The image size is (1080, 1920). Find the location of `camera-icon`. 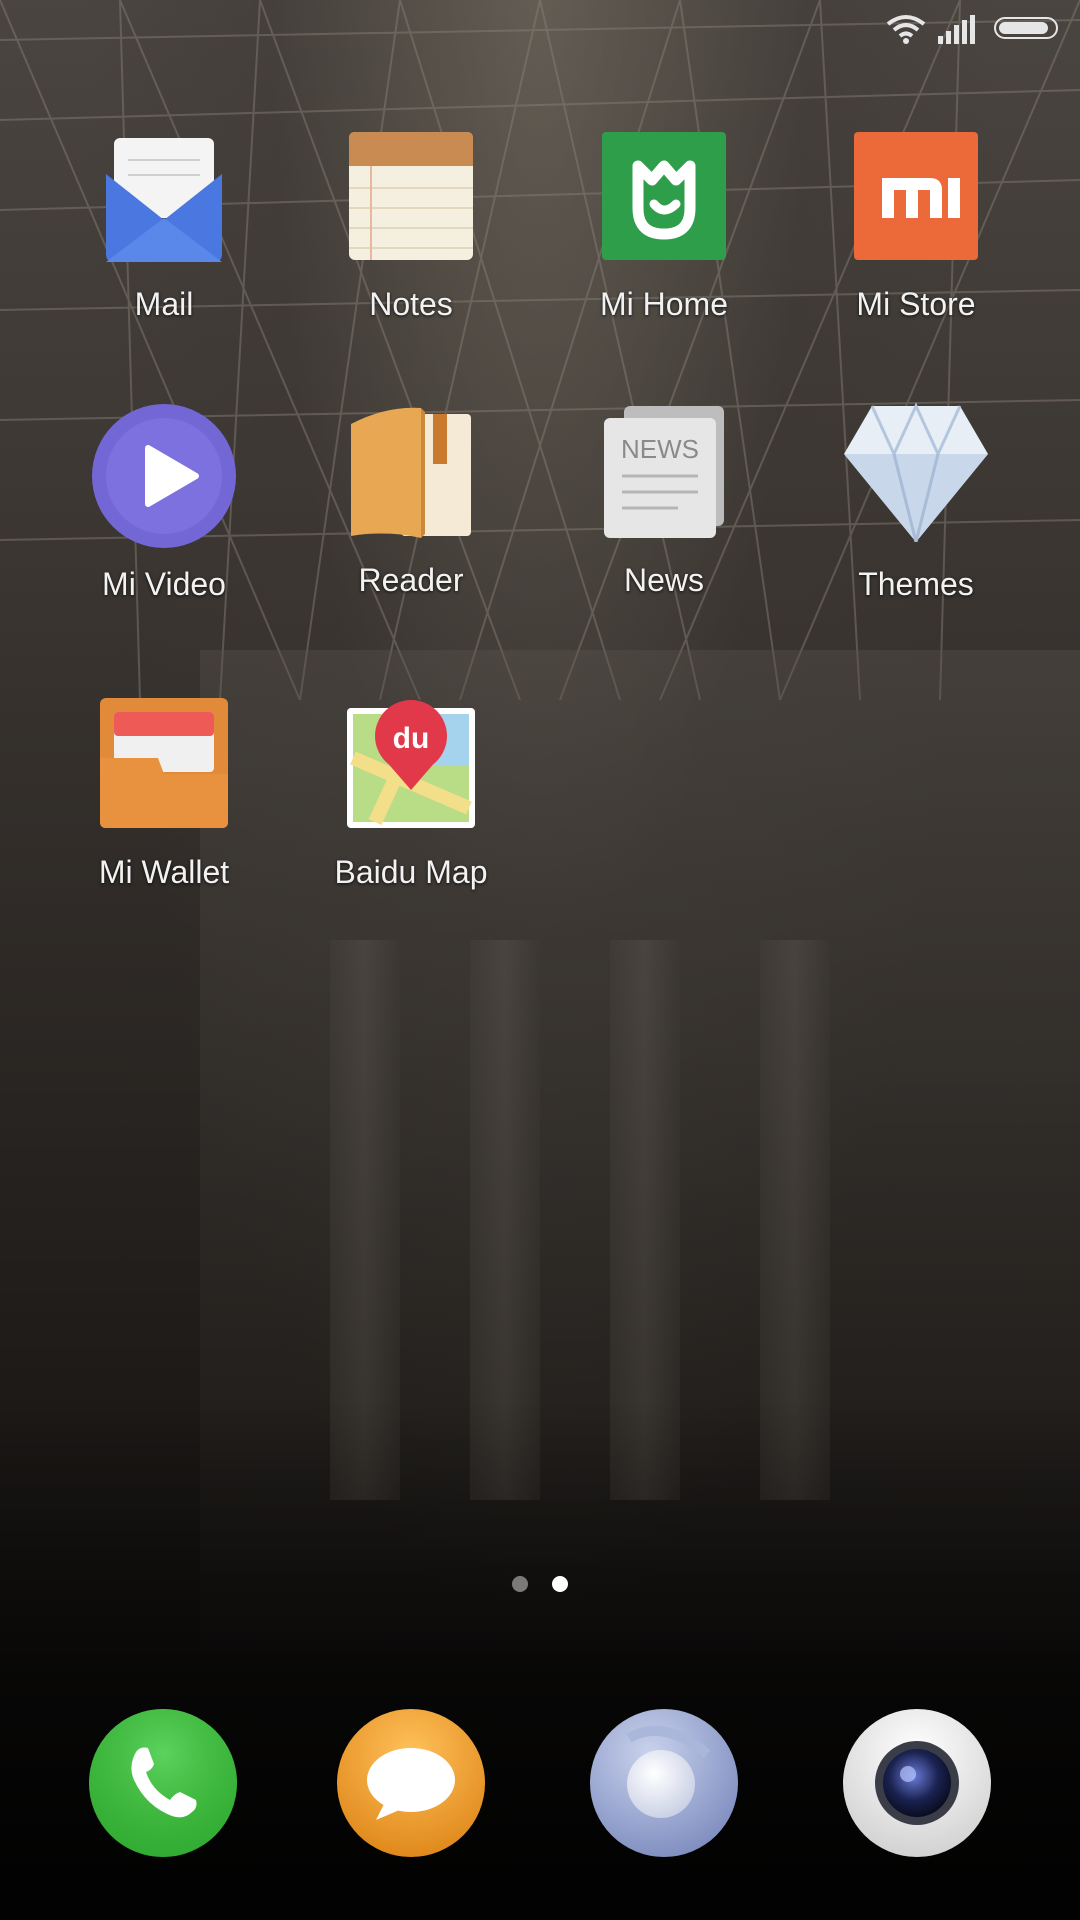

camera-icon is located at coordinates (917, 1783).